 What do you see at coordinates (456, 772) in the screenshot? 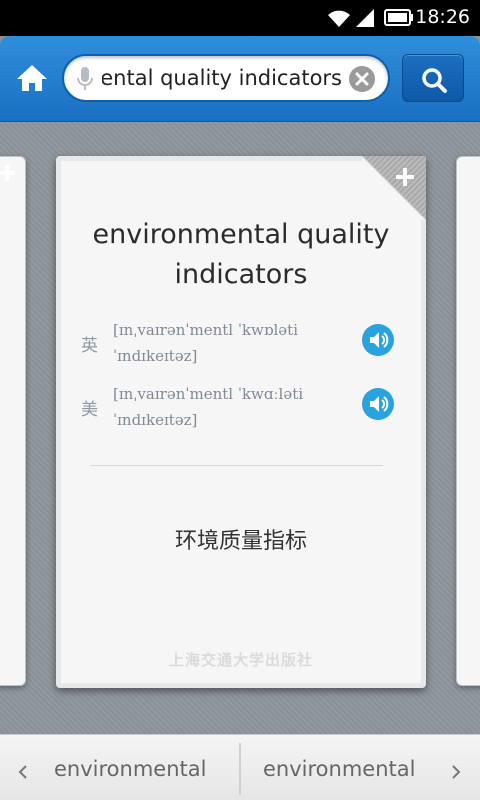
I see `chevron-right-icon` at bounding box center [456, 772].